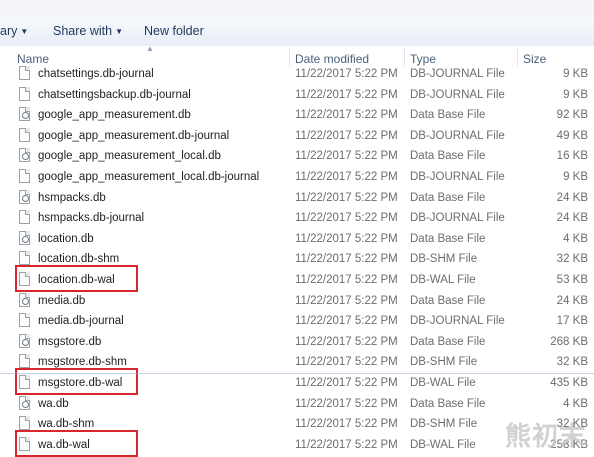 This screenshot has height=457, width=594. What do you see at coordinates (66, 238) in the screenshot?
I see `file-name: location.db` at bounding box center [66, 238].